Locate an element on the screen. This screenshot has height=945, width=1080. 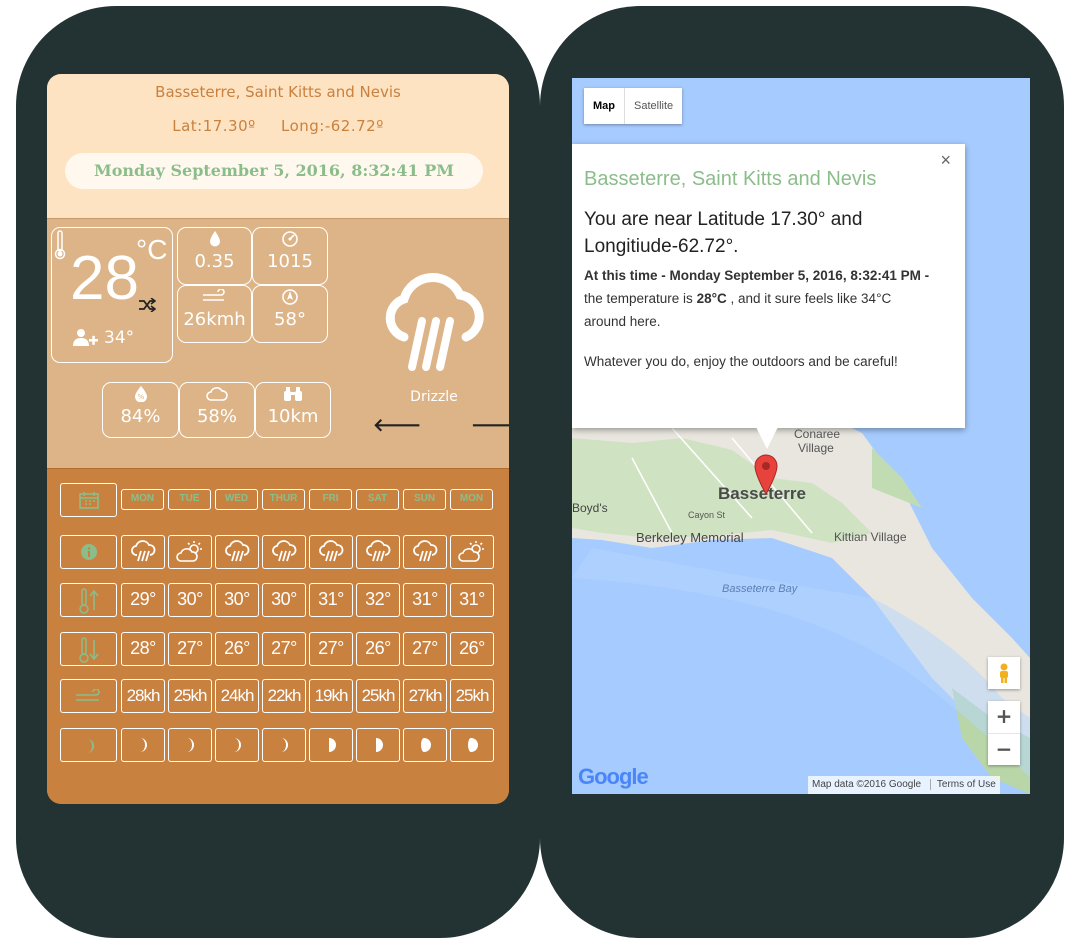
wind-row-icon is located at coordinates (88, 696).